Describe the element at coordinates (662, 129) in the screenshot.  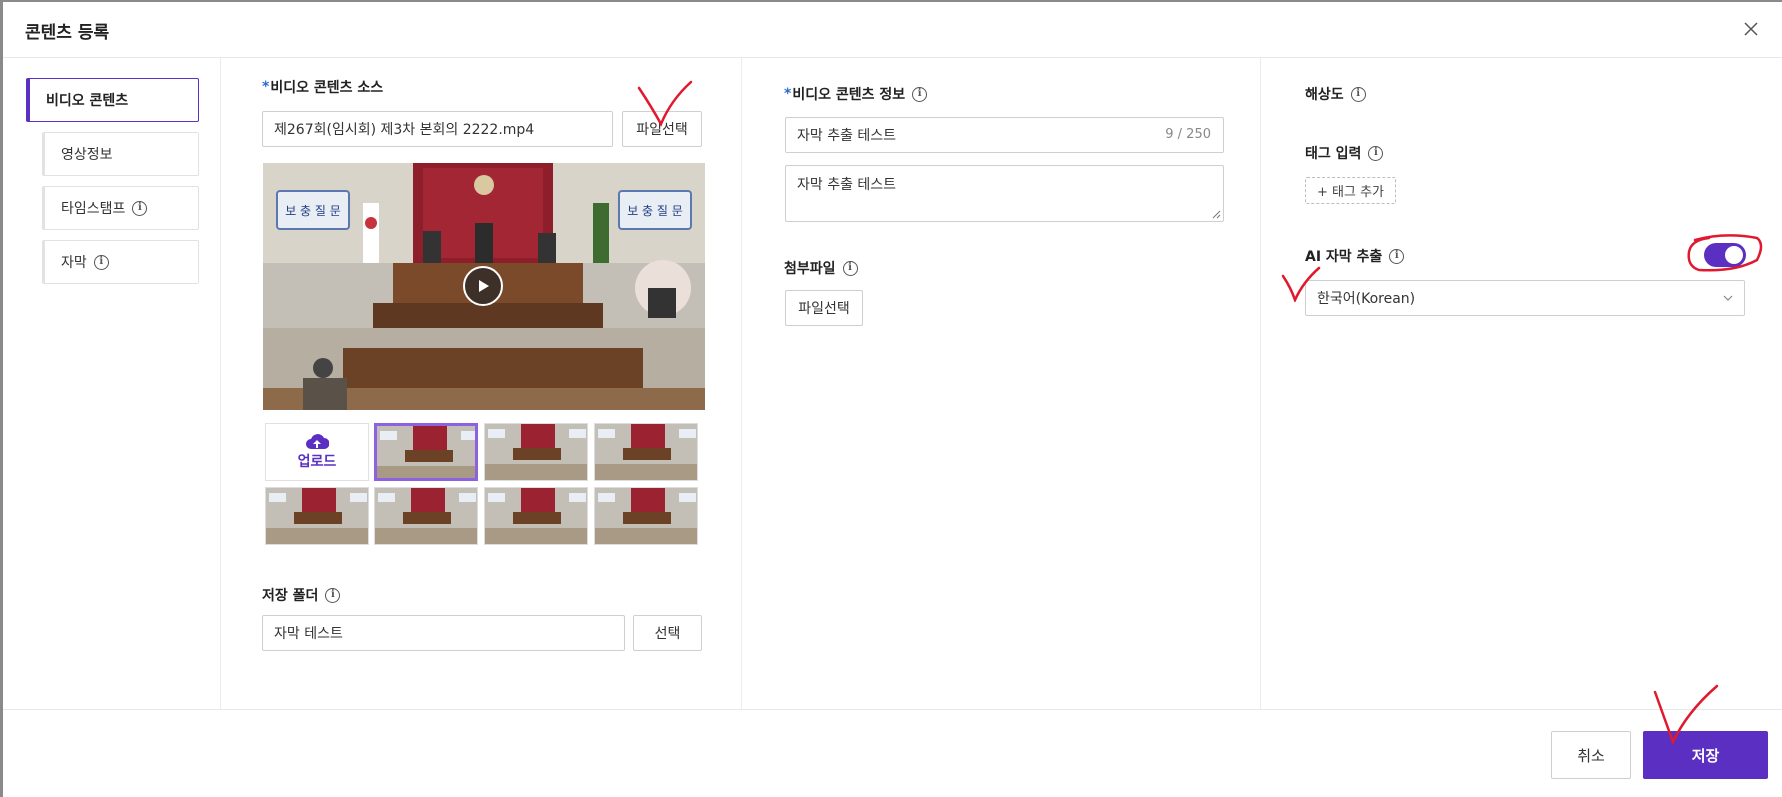
I see `video-file-select-button: 파일선택` at that location.